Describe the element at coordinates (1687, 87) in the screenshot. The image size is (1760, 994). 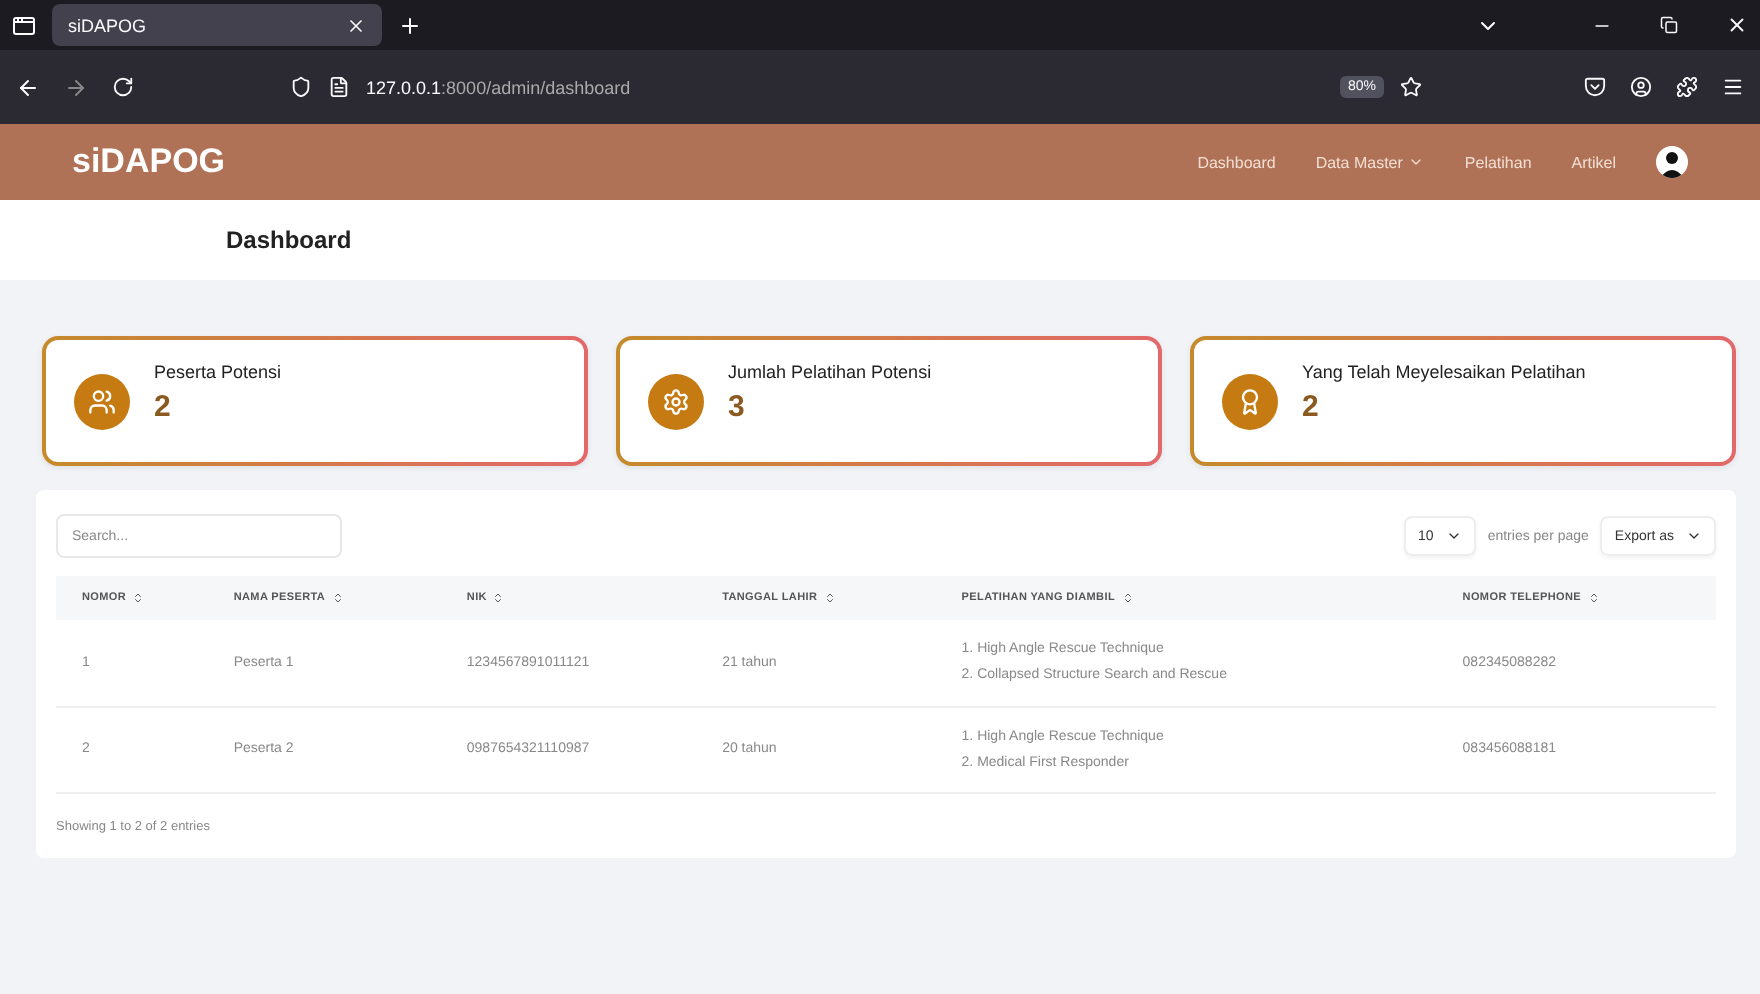
I see `extensions-icon` at that location.